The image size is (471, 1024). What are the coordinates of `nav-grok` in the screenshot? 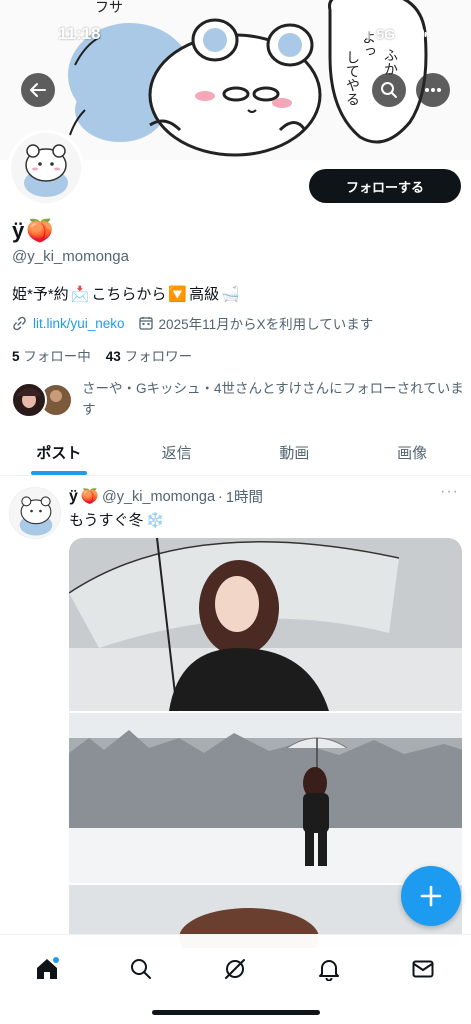 It's located at (235, 969).